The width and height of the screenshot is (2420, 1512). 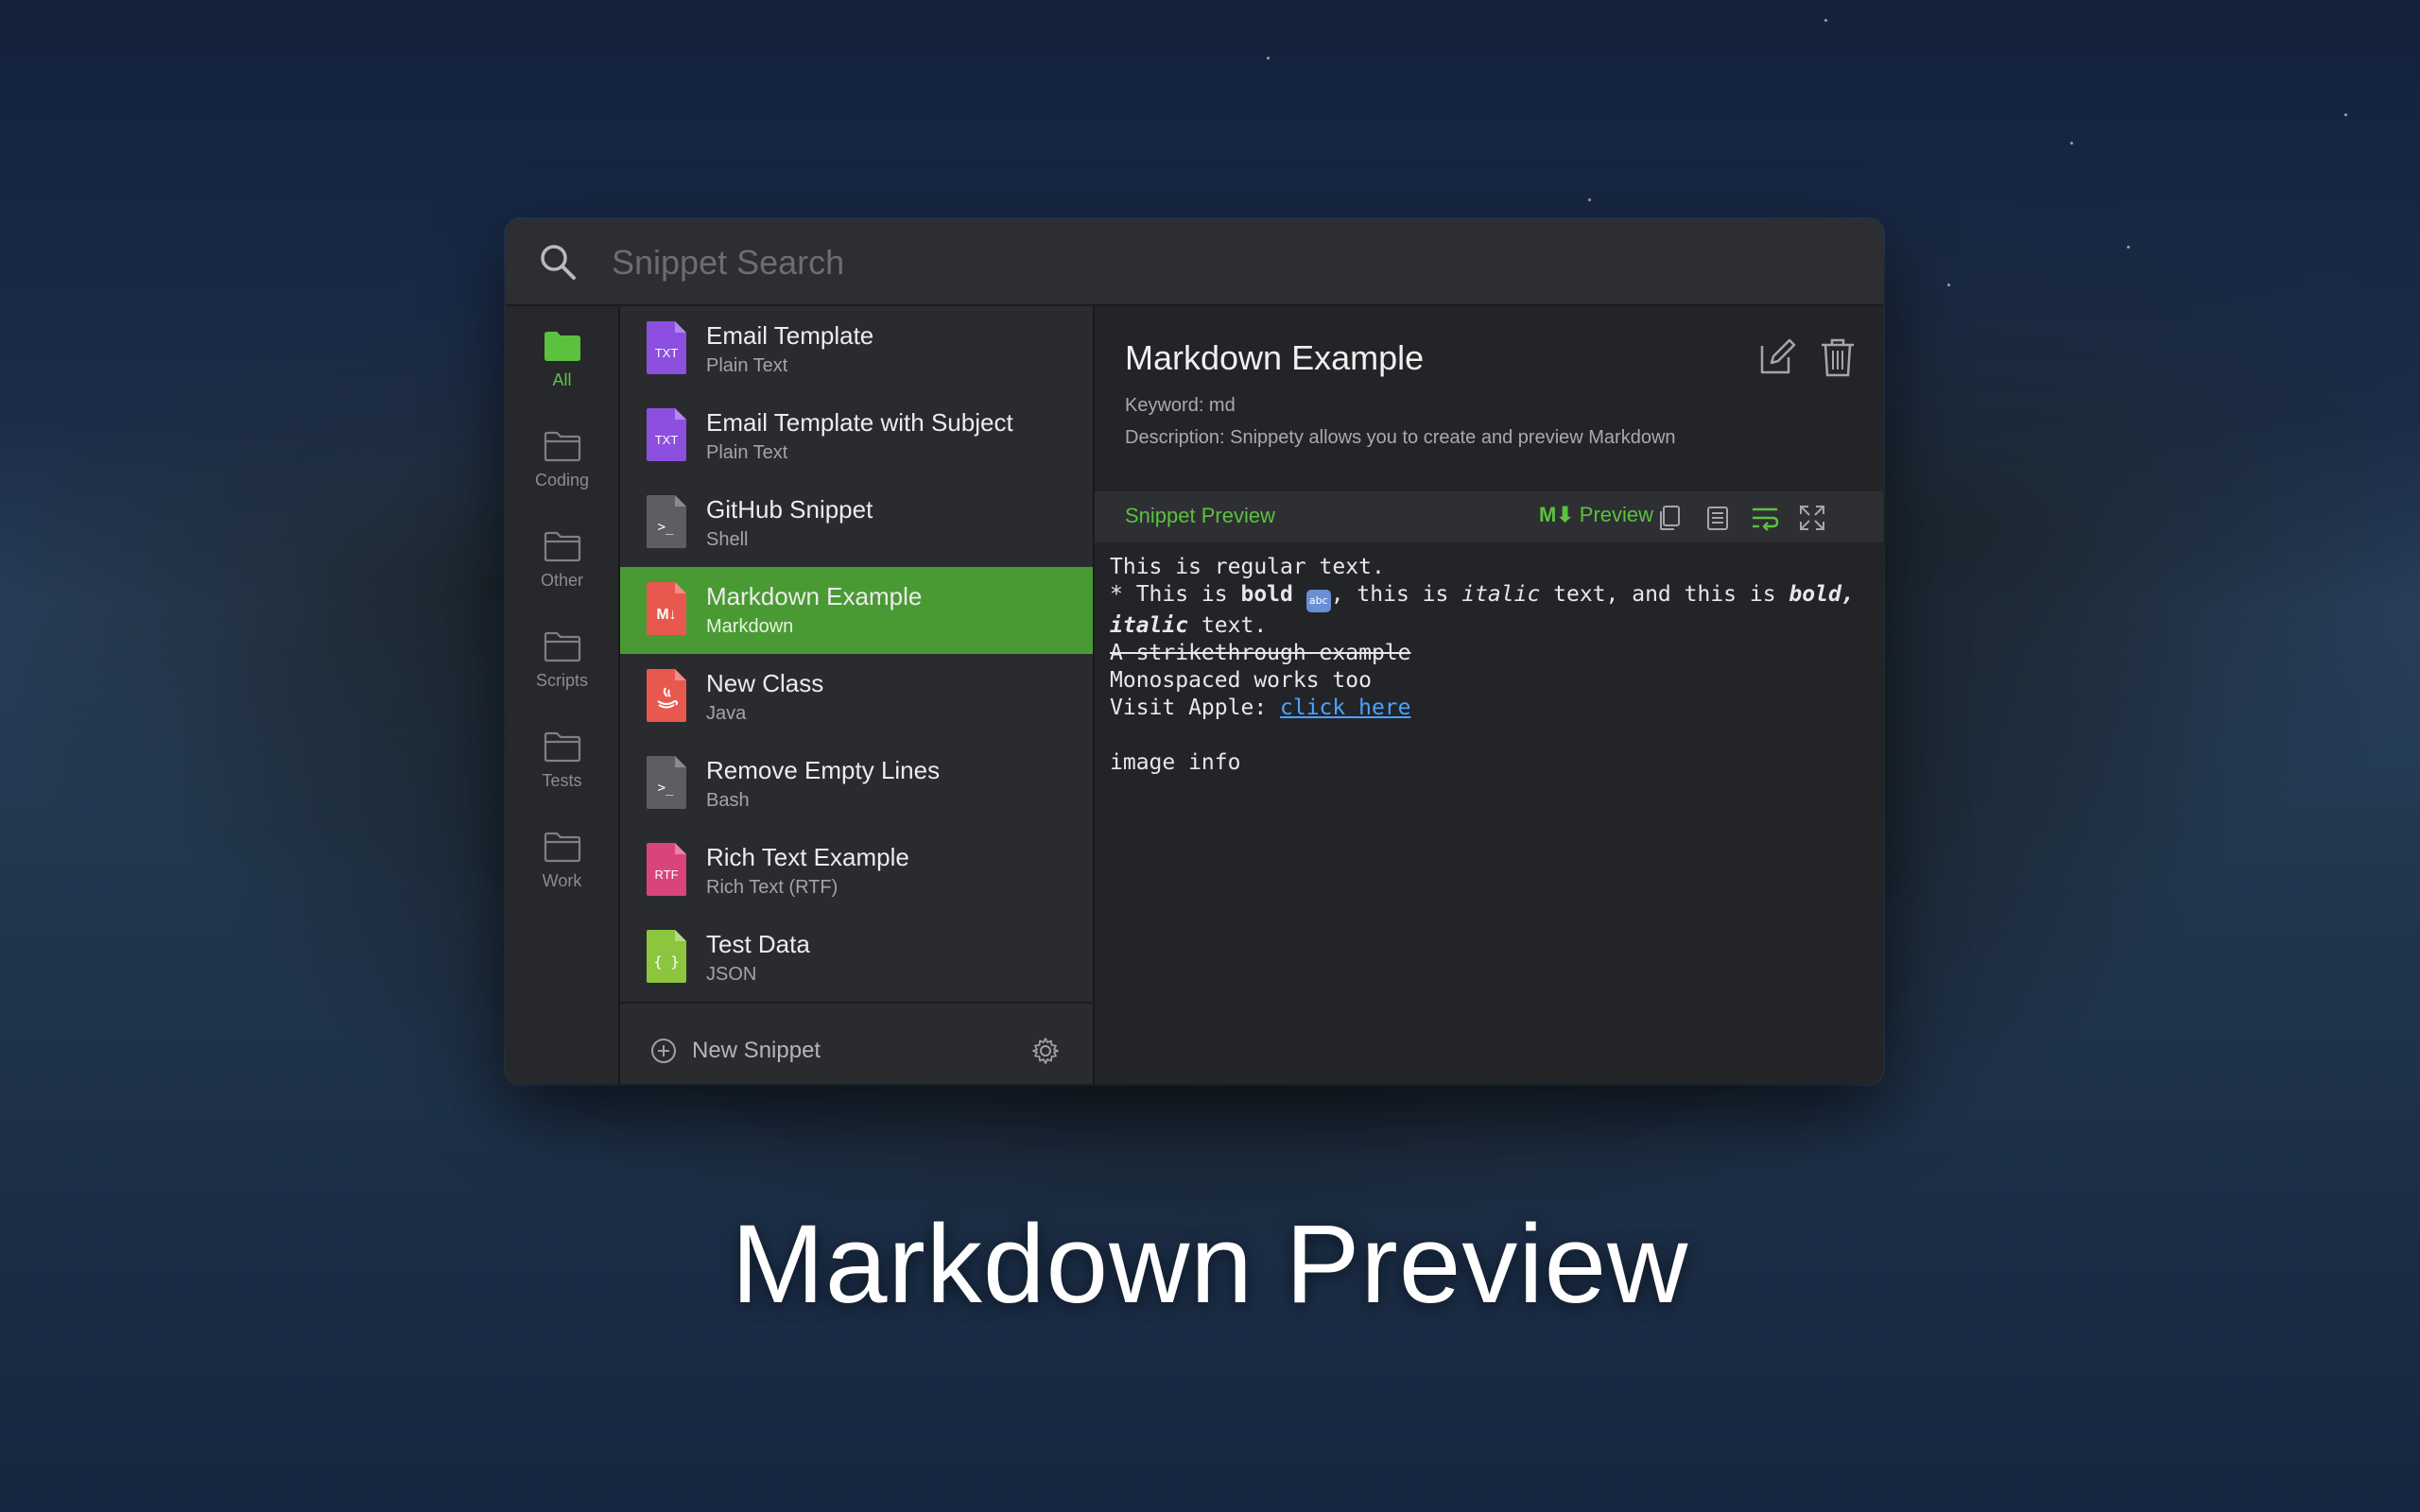 I want to click on snippet-type: Bash, so click(x=728, y=800).